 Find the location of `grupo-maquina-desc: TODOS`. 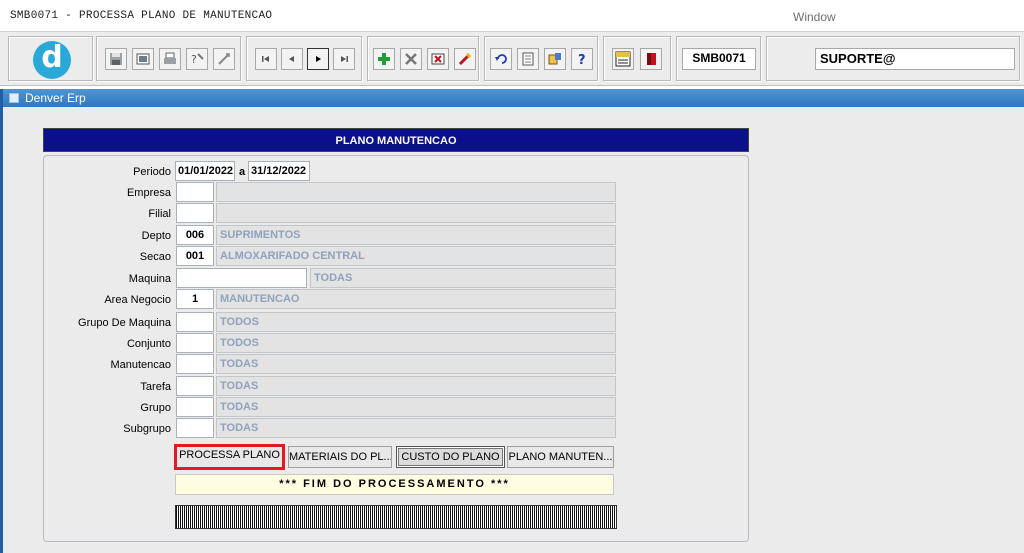

grupo-maquina-desc: TODOS is located at coordinates (416, 322).